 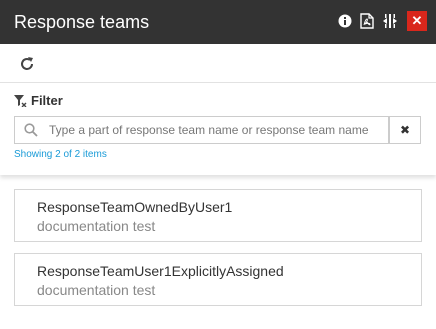 What do you see at coordinates (47, 100) in the screenshot?
I see `filter-label: Filter` at bounding box center [47, 100].